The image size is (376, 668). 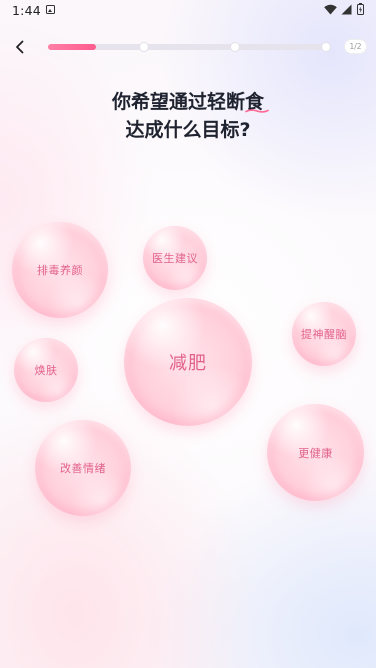 I want to click on goal-option-doctor-advice: 医生建议, so click(x=175, y=258).